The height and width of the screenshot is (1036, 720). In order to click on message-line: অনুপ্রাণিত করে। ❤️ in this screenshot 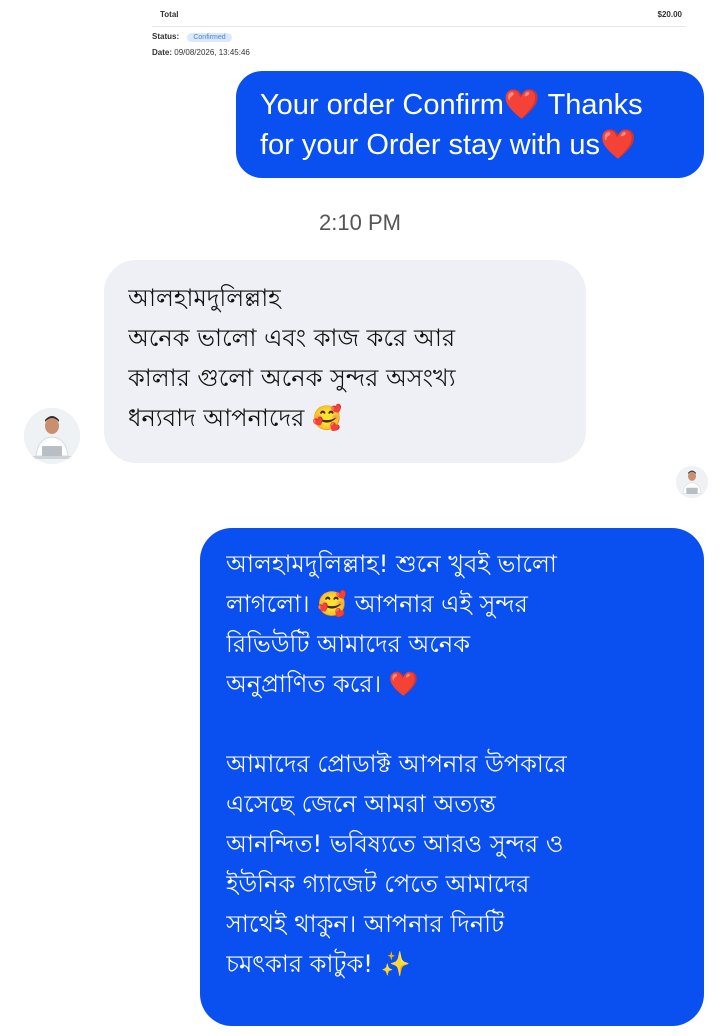, I will do `click(322, 684)`.